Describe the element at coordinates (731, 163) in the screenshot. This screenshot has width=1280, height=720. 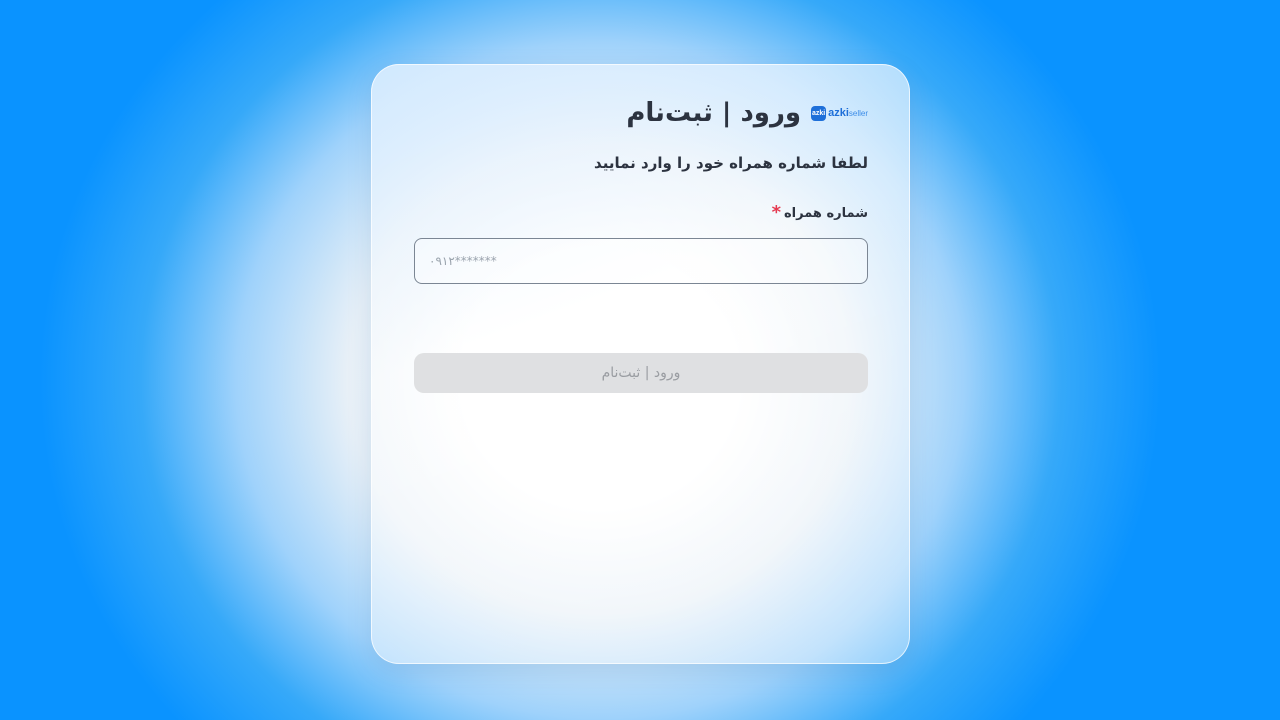
I see `form-subtitle: لطفا شماره همراه خود را وارد نمایید` at that location.